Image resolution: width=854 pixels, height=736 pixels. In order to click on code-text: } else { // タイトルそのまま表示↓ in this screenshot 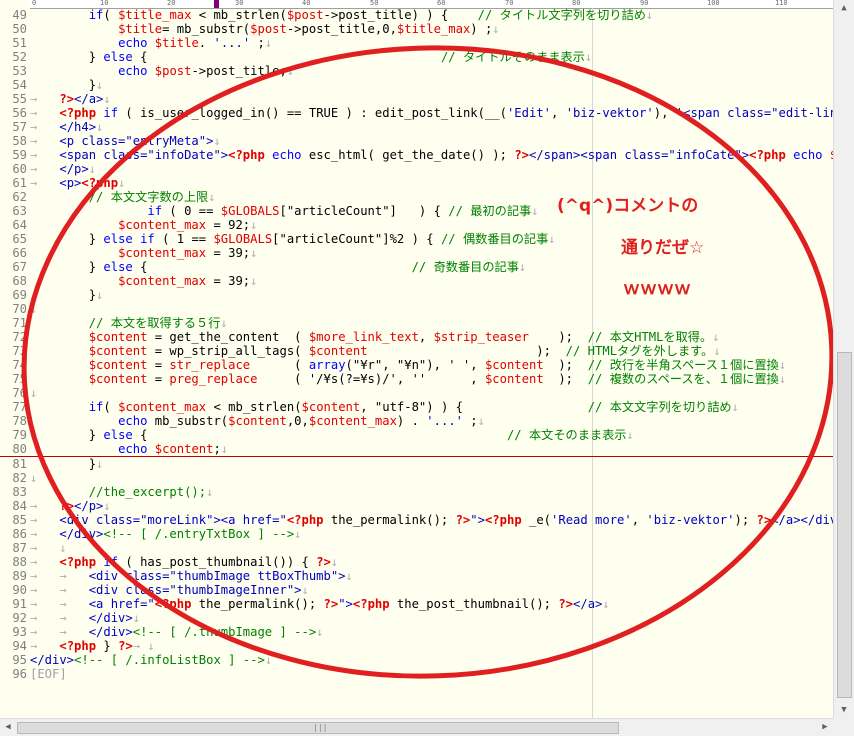, I will do `click(311, 57)`.